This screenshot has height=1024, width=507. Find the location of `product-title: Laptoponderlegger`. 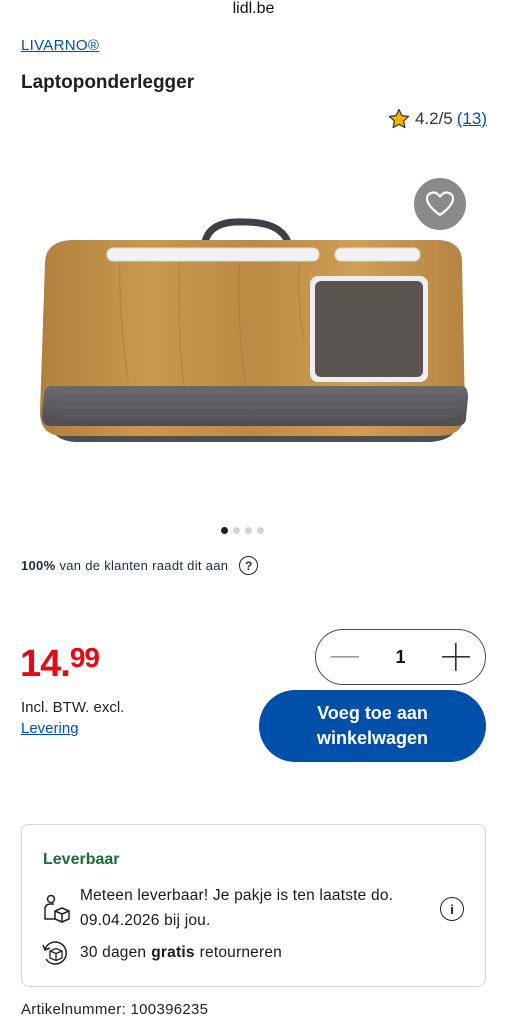

product-title: Laptoponderlegger is located at coordinates (108, 82).